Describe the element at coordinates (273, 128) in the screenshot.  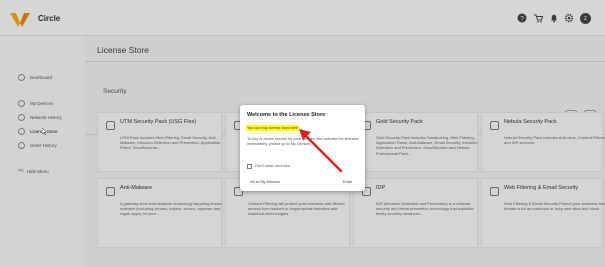
I see `highlighted-message: You can buy license keys here` at that location.